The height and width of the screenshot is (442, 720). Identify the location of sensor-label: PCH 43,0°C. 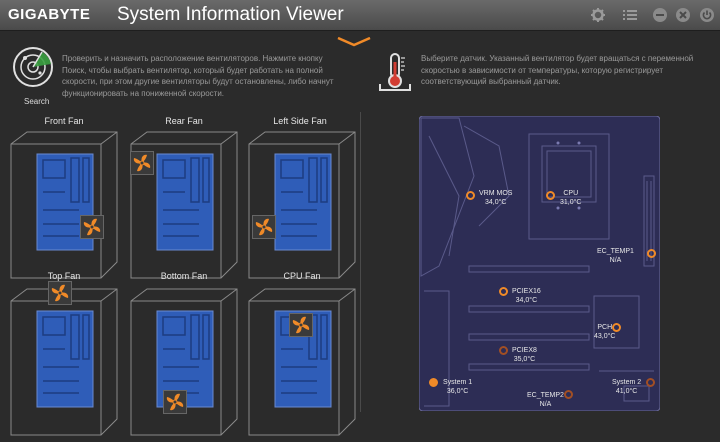
(604, 332).